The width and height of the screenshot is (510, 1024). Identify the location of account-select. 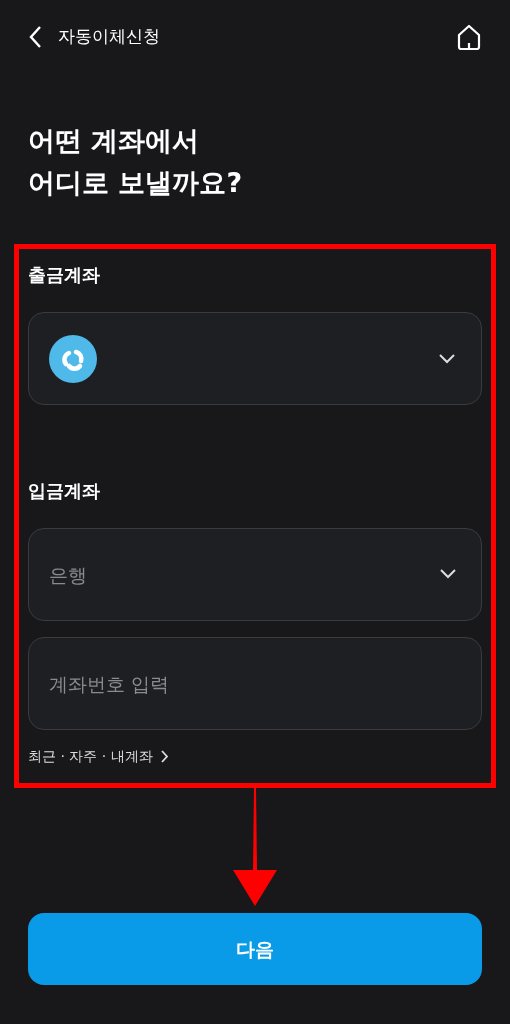
(255, 358).